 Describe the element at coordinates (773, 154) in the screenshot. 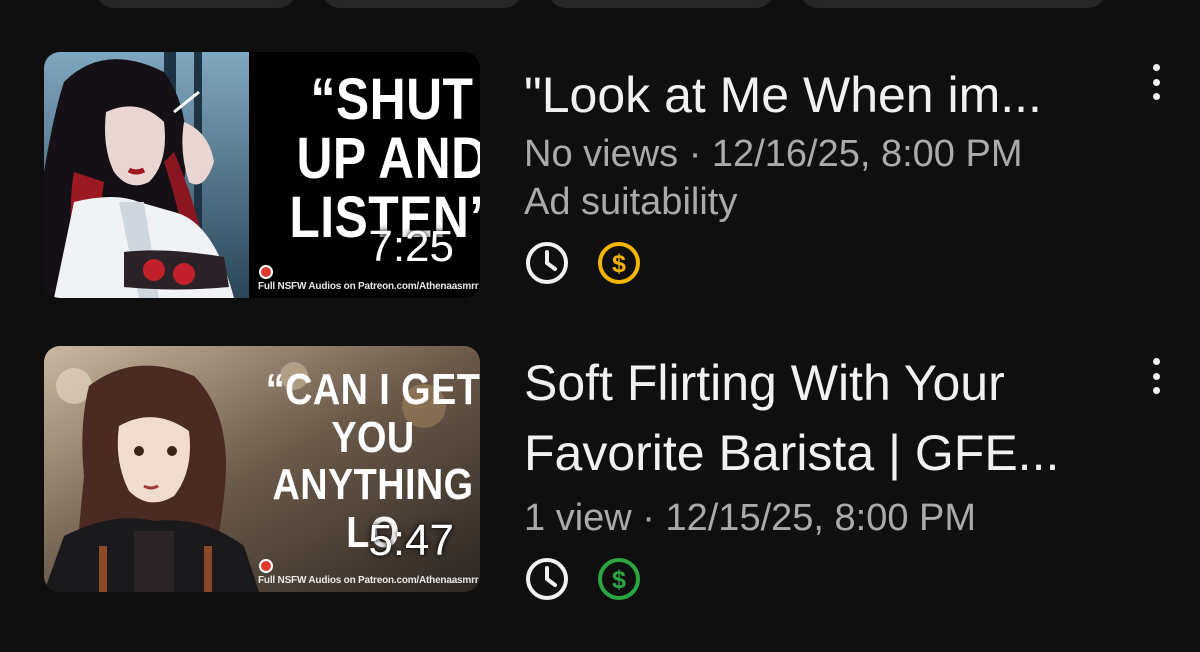

I see `video-meta: No views · 12/16/25, 8:00 PM` at that location.